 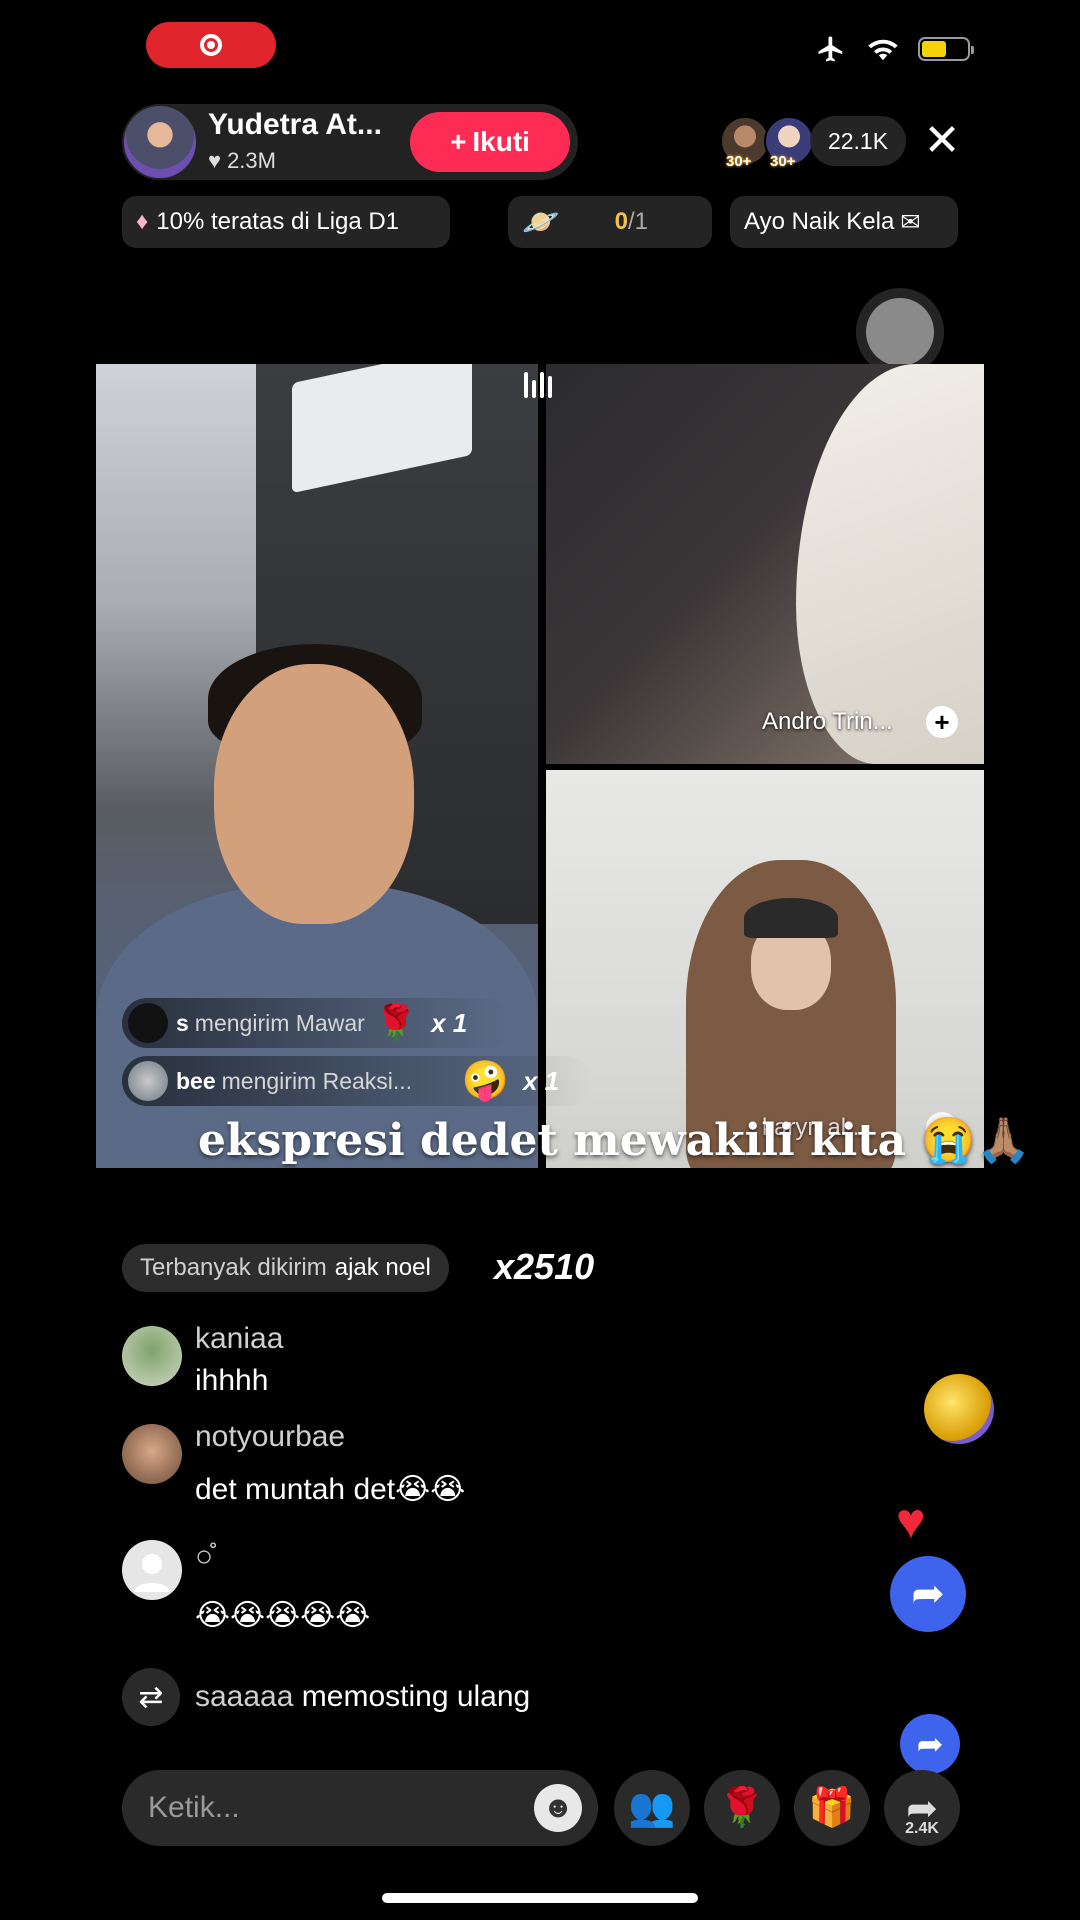 I want to click on goal-chip: 🪐 0/1, so click(x=610, y=222).